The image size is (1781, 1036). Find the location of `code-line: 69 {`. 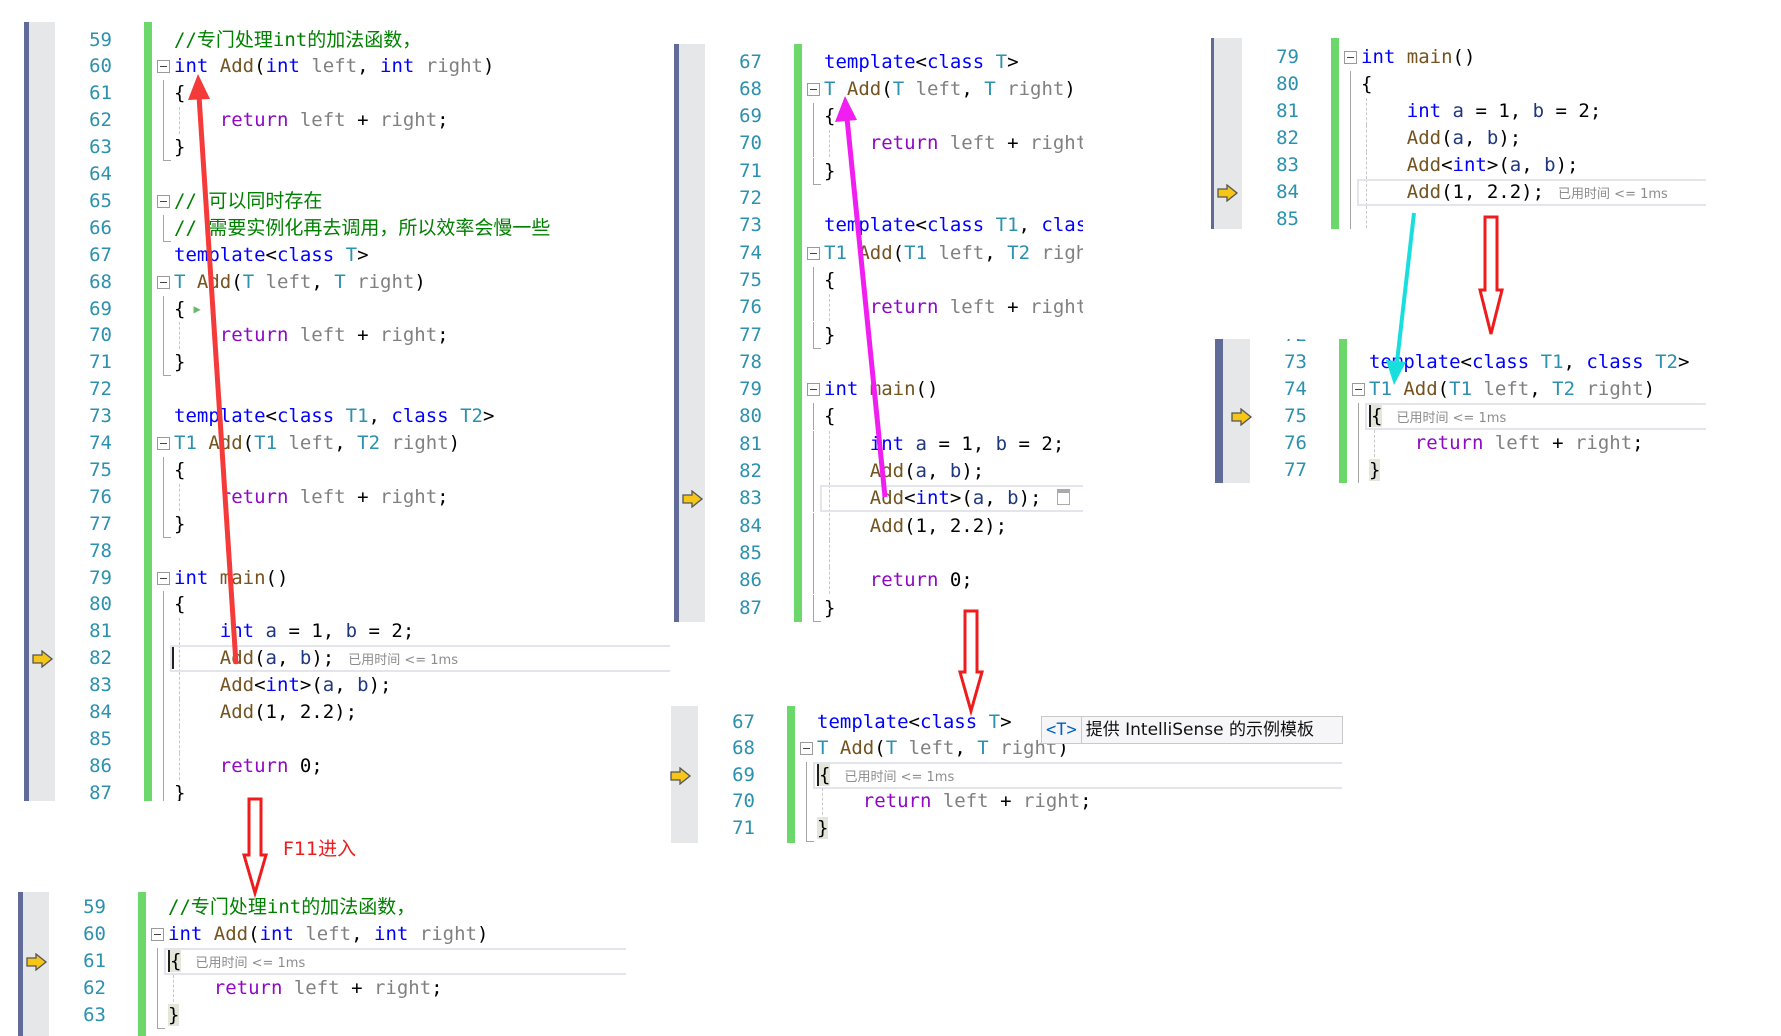

code-line: 69 { is located at coordinates (878, 117).